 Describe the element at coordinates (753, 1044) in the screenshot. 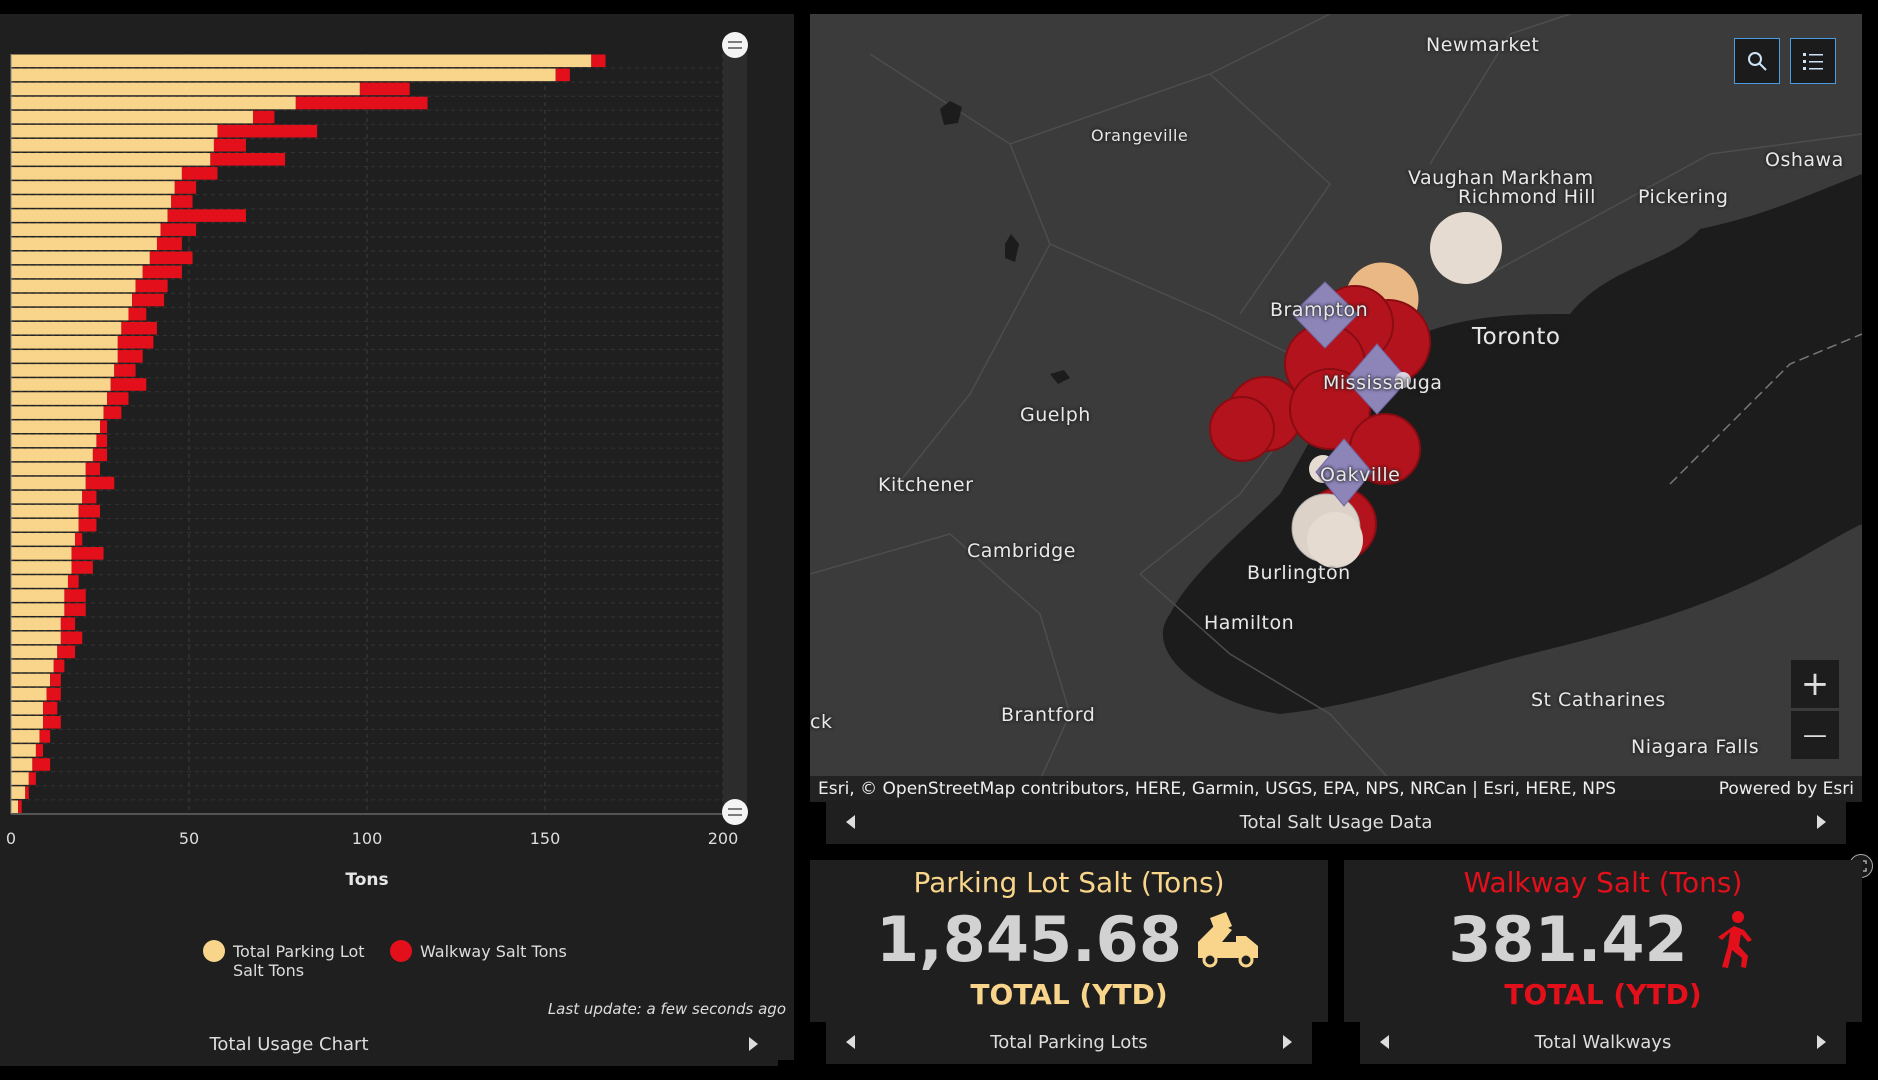

I see `chart-next-arrow-icon` at that location.